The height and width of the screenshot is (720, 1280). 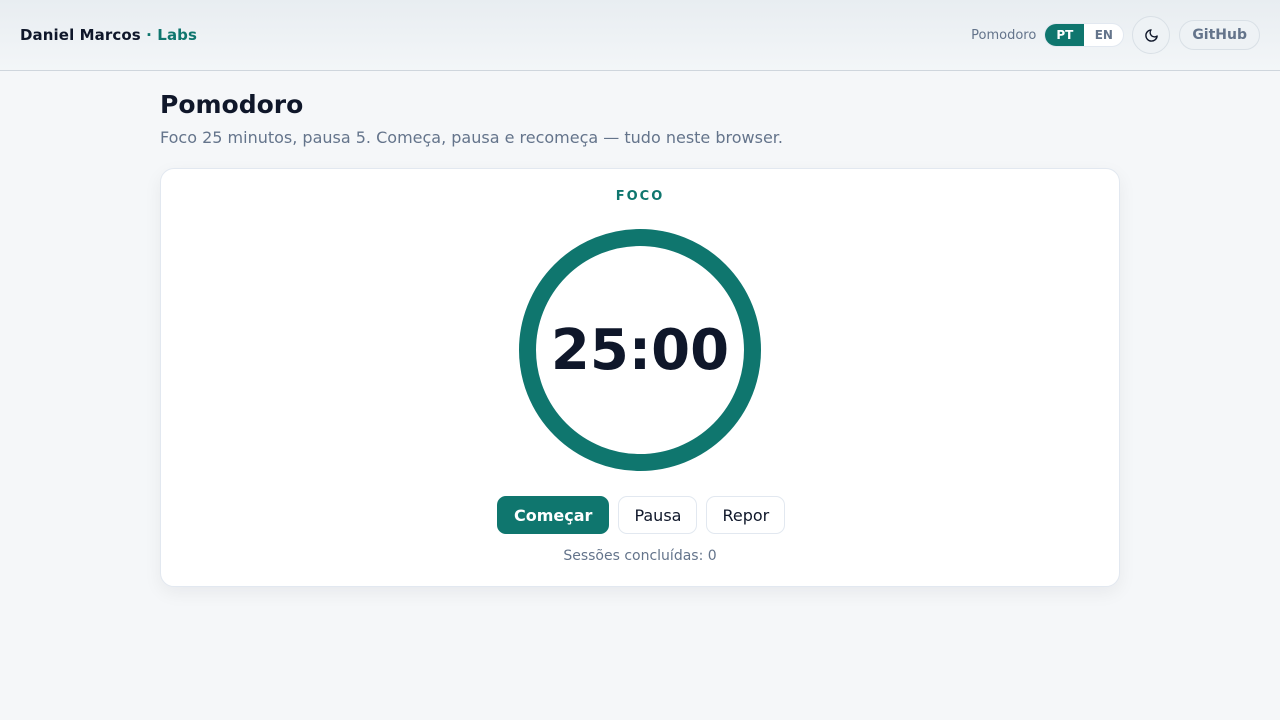 I want to click on start-button: Começar, so click(x=553, y=515).